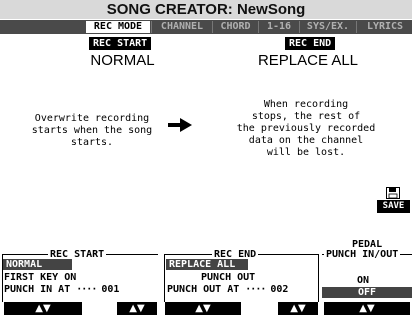 This screenshot has width=412, height=315. Describe the element at coordinates (206, 9) in the screenshot. I see `screen-title: SONG CREATOR: NewSong` at that location.